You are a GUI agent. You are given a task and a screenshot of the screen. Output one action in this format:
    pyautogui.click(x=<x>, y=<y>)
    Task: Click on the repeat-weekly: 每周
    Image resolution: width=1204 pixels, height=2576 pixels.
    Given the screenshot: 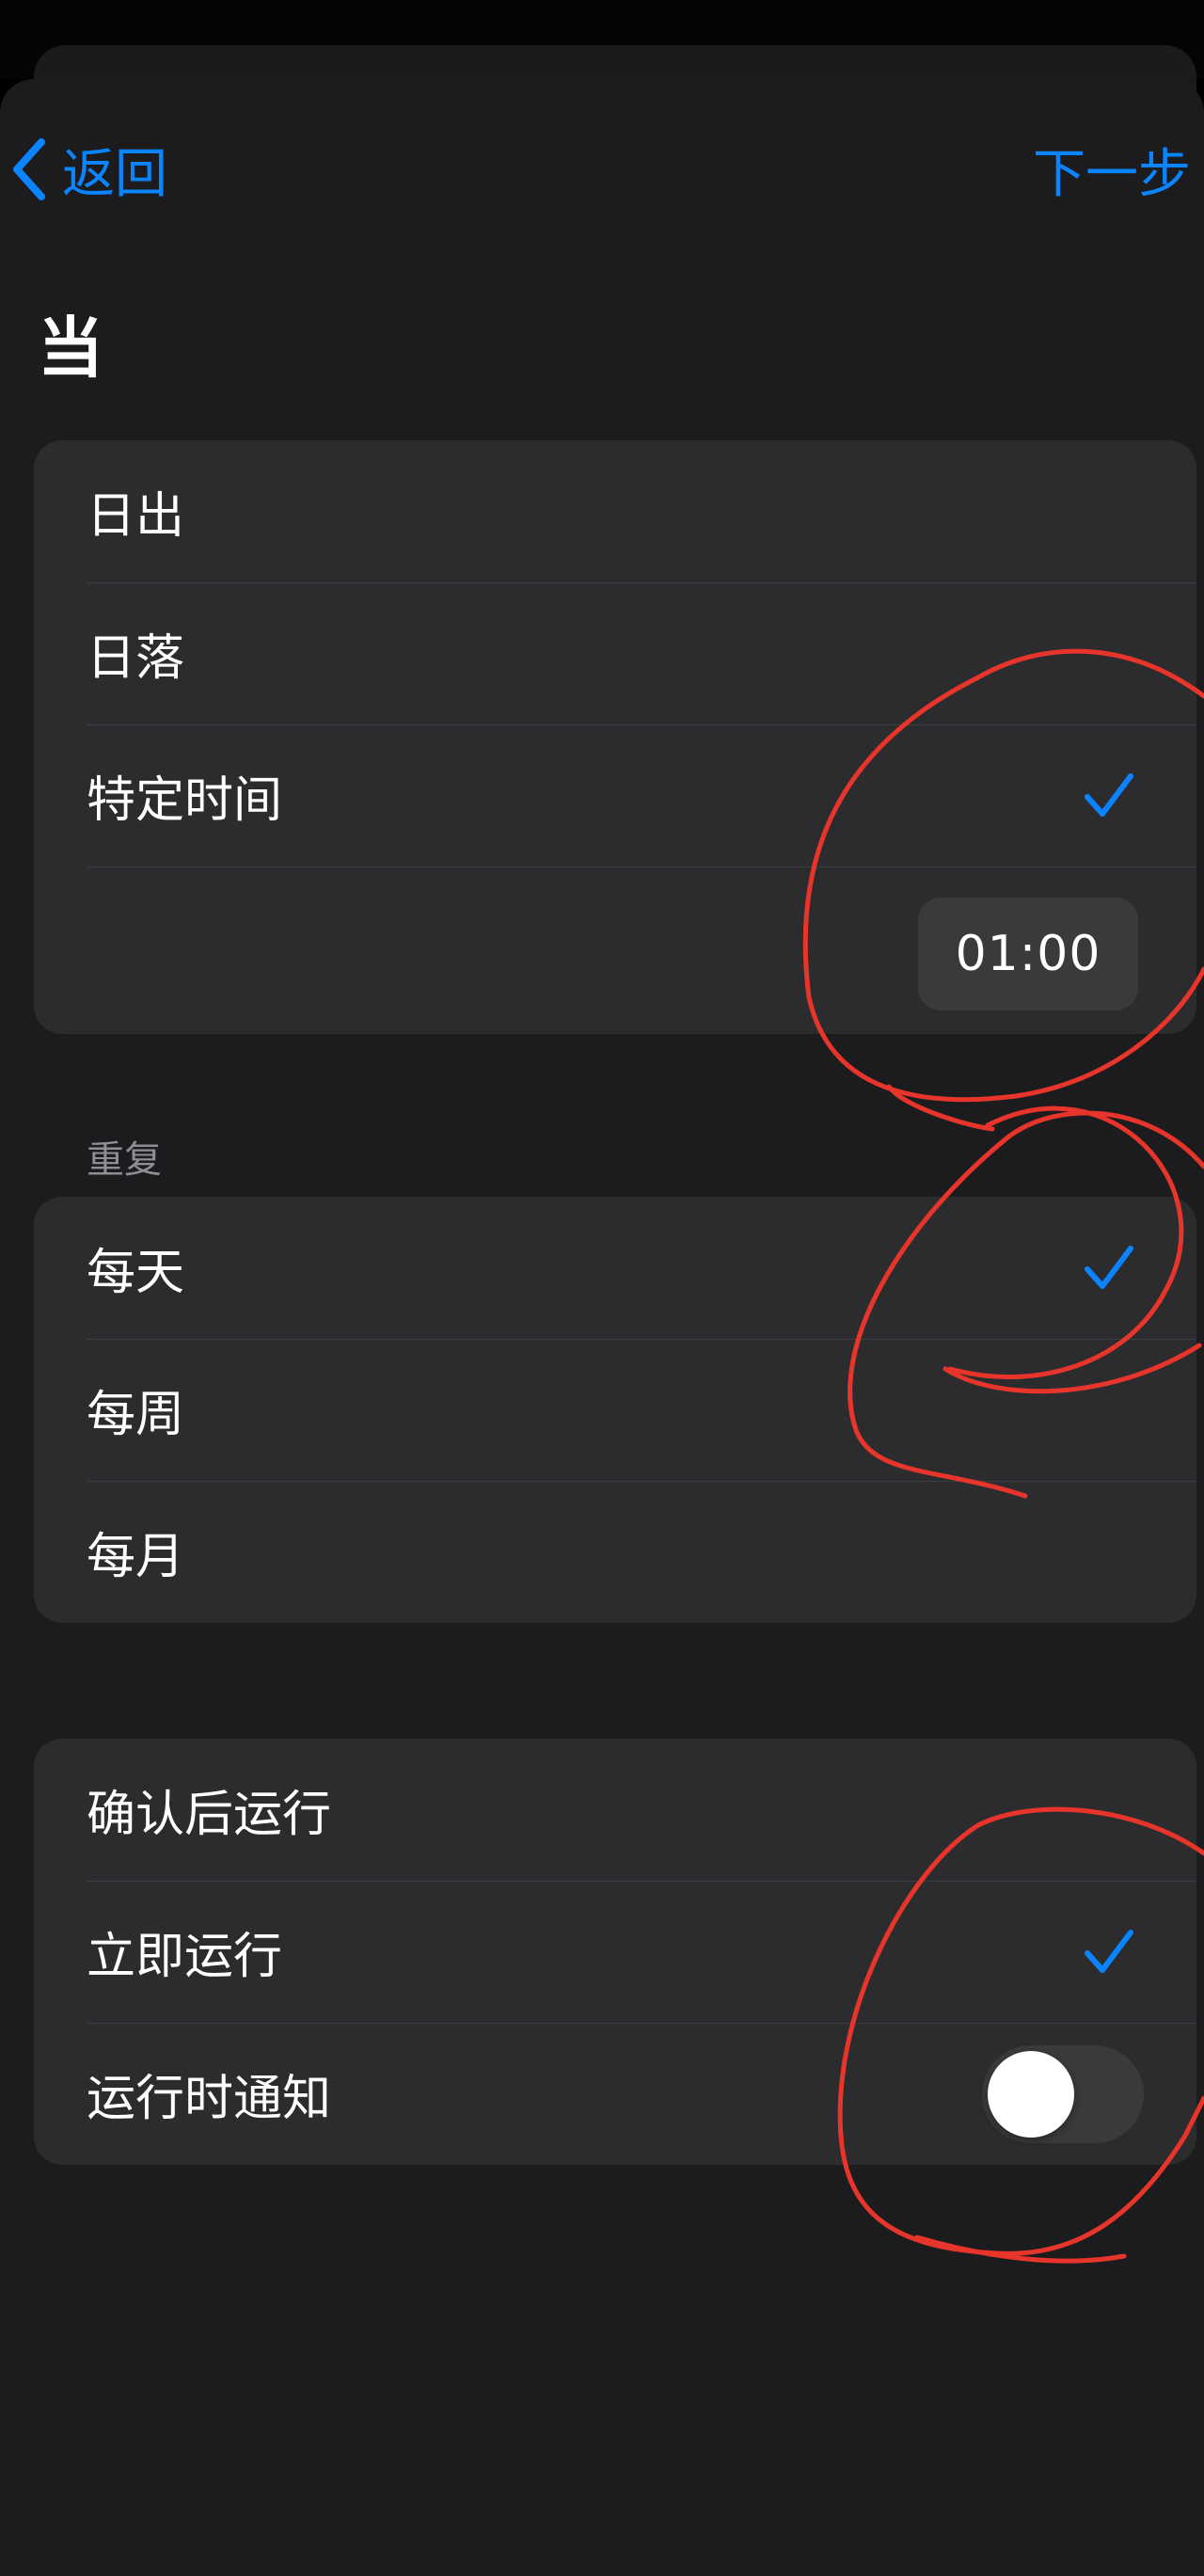 What is the action you would take?
    pyautogui.click(x=615, y=1410)
    